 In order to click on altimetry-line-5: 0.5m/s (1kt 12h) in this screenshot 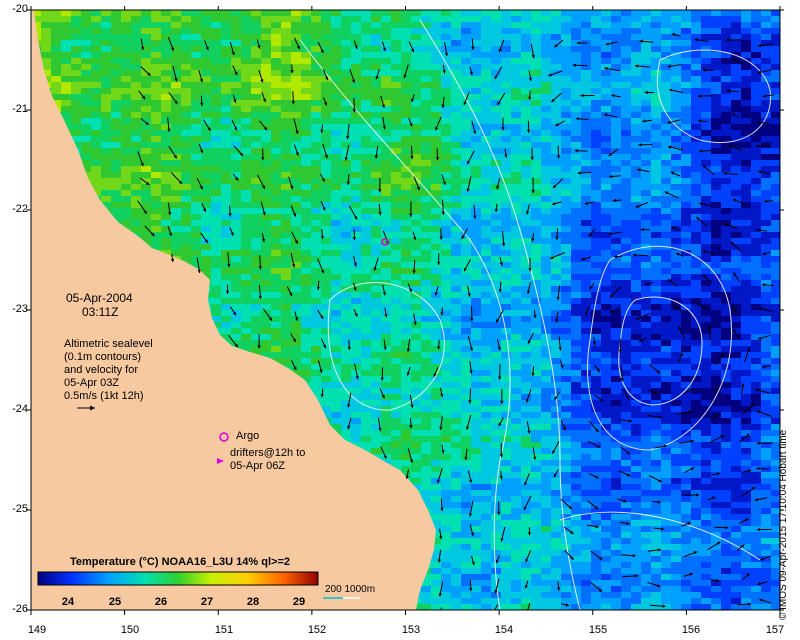, I will do `click(104, 396)`.